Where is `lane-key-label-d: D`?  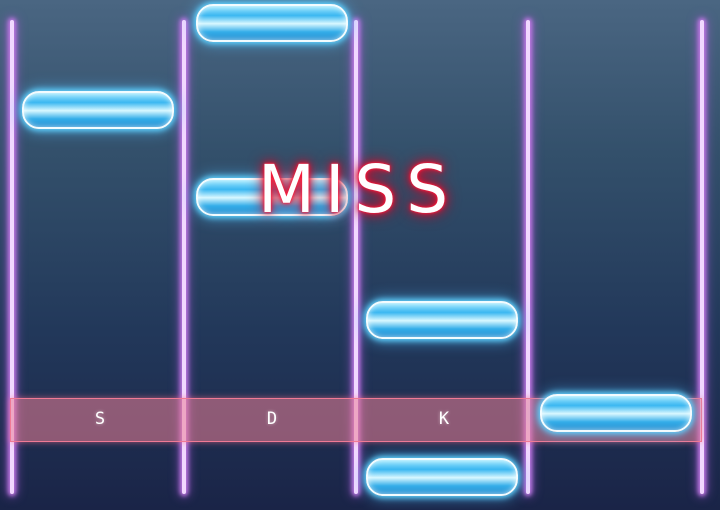
lane-key-label-d: D is located at coordinates (272, 419).